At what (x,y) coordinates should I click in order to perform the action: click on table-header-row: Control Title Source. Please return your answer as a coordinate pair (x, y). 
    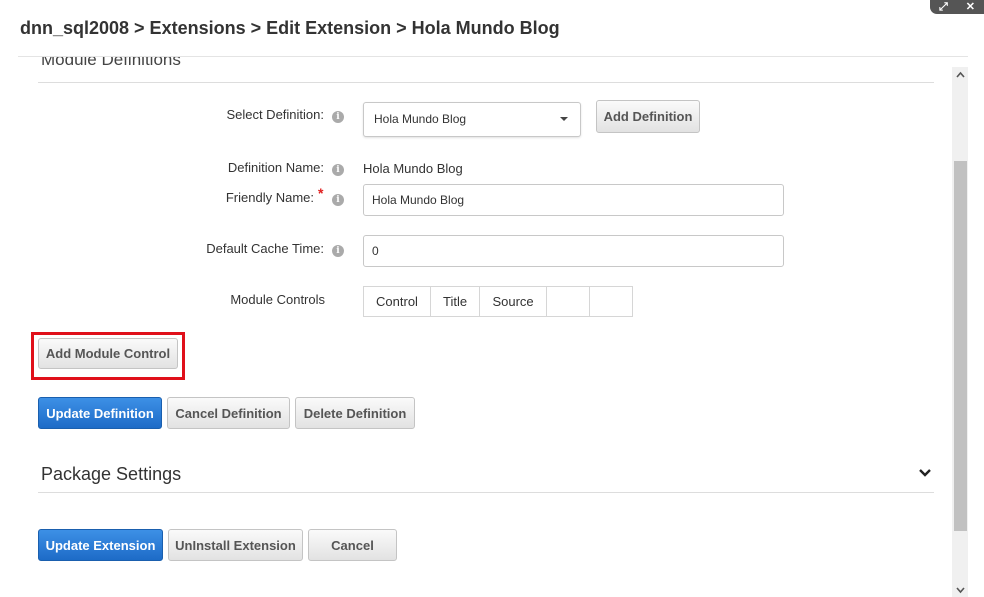
    Looking at the image, I should click on (498, 301).